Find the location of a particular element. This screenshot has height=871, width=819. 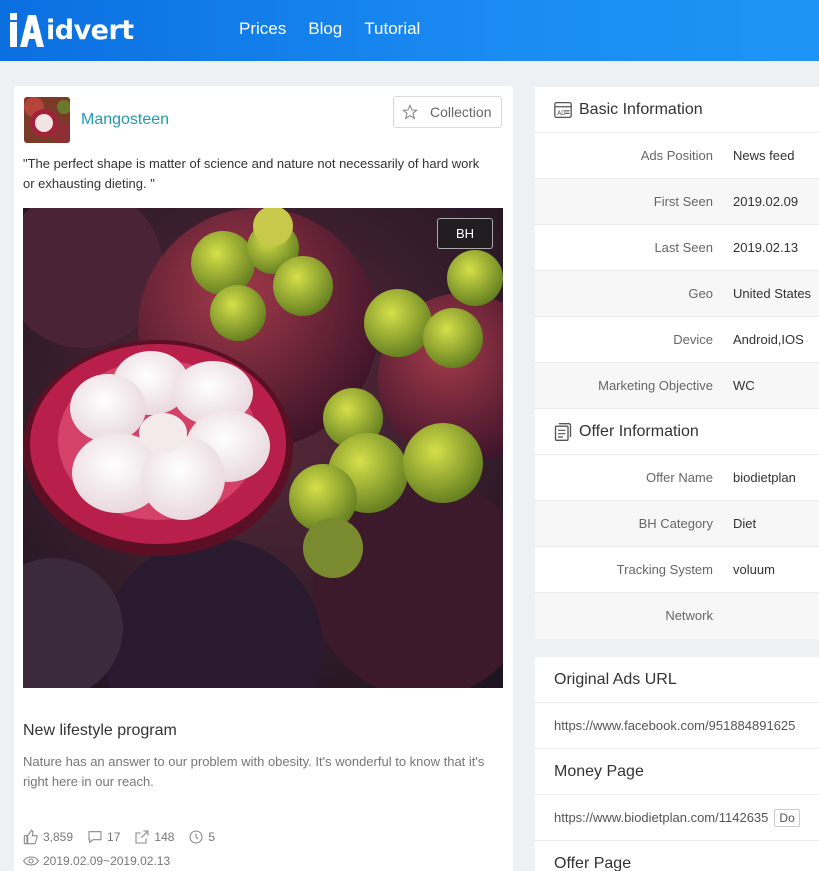

info-row-tracking-system: Tracking System voluum is located at coordinates (677, 570).